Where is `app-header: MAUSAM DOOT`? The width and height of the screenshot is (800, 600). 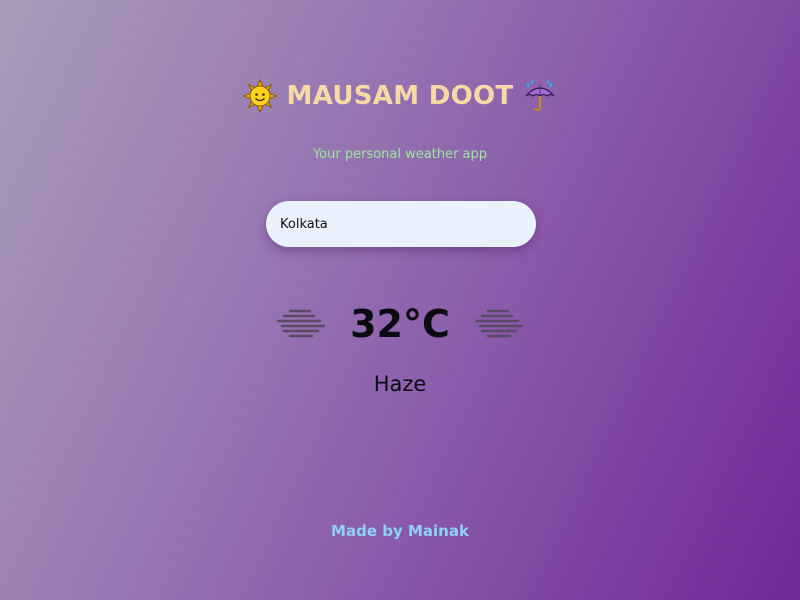
app-header: MAUSAM DOOT is located at coordinates (400, 96).